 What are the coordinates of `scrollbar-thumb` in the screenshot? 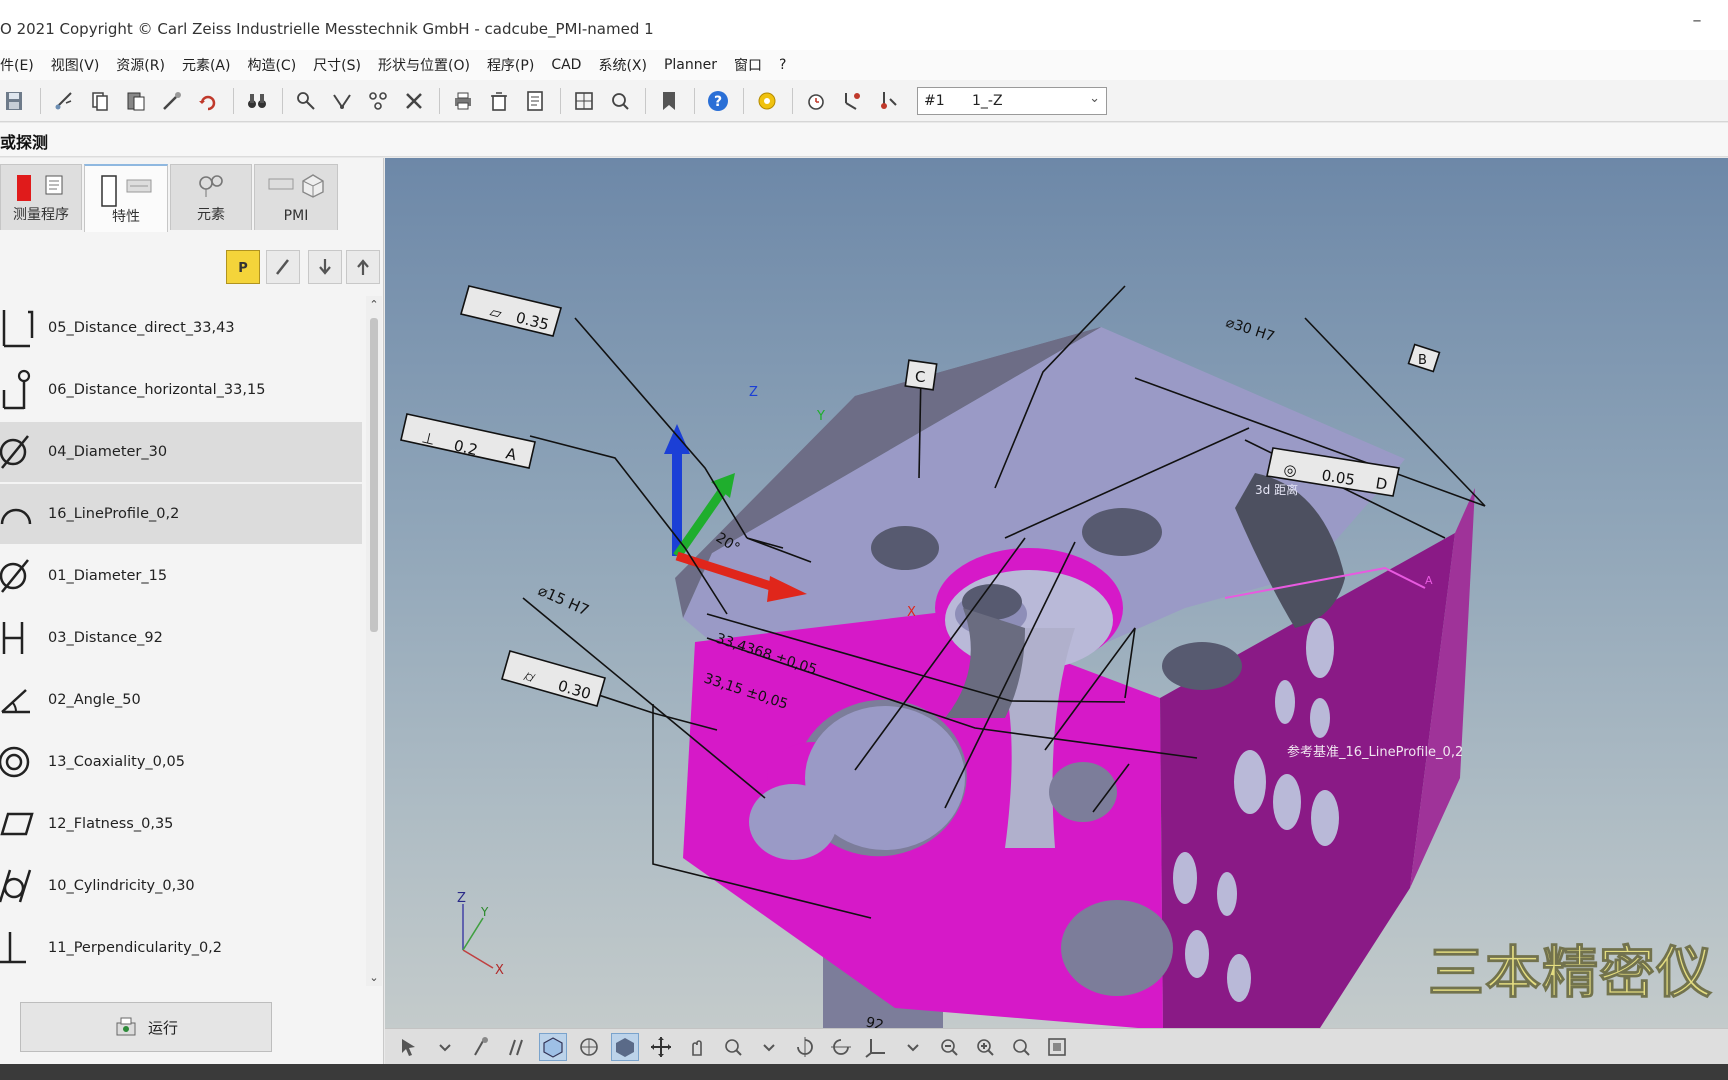 It's located at (374, 475).